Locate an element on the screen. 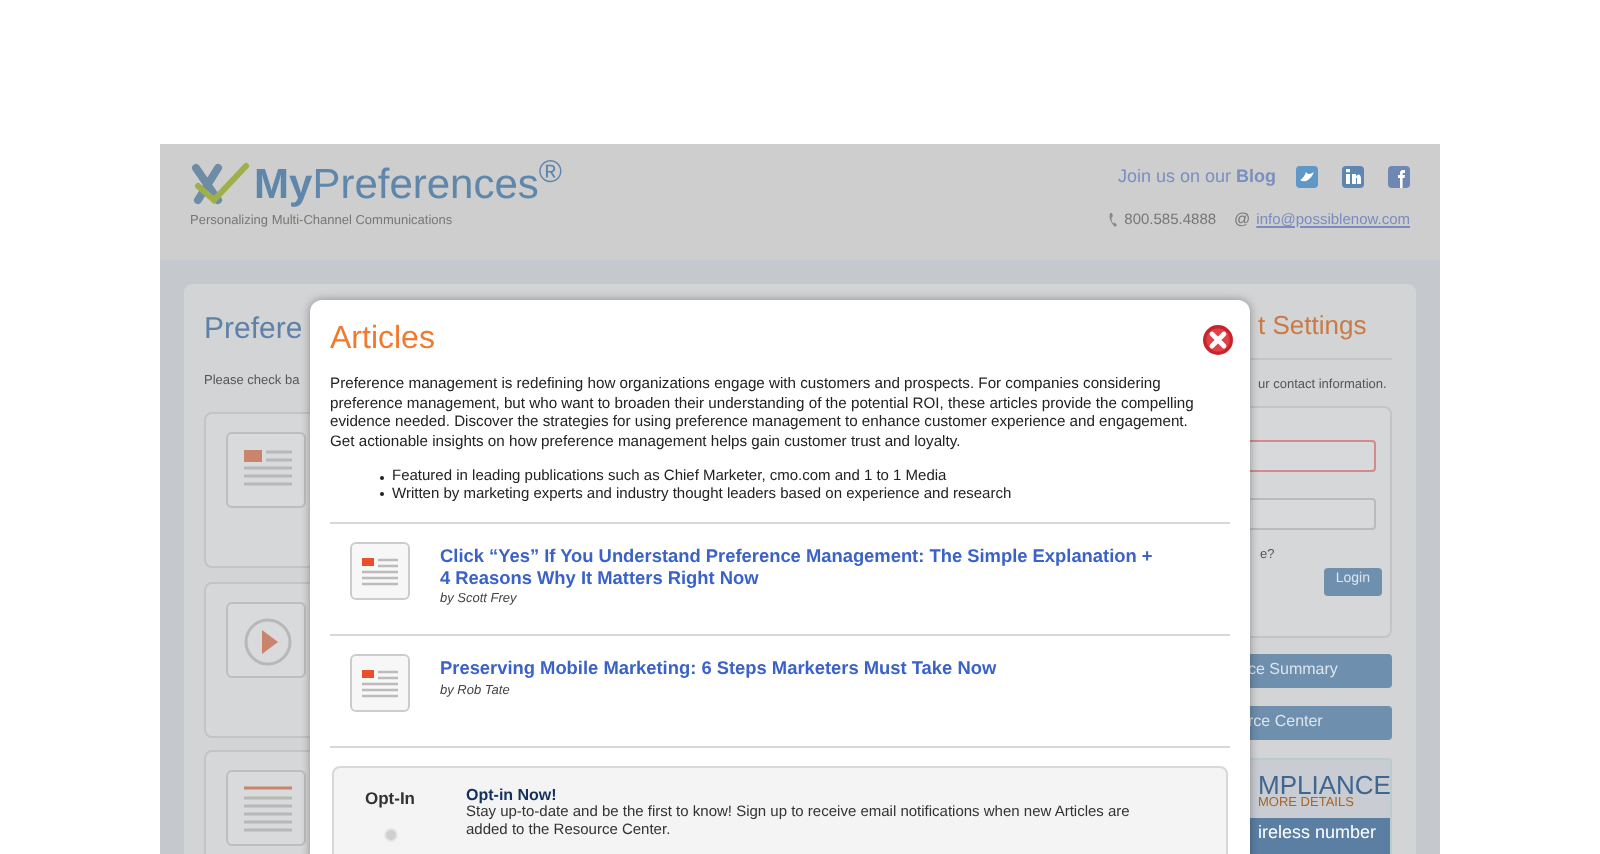 Image resolution: width=1600 pixels, height=854 pixels. section-title: Prefere is located at coordinates (254, 329).